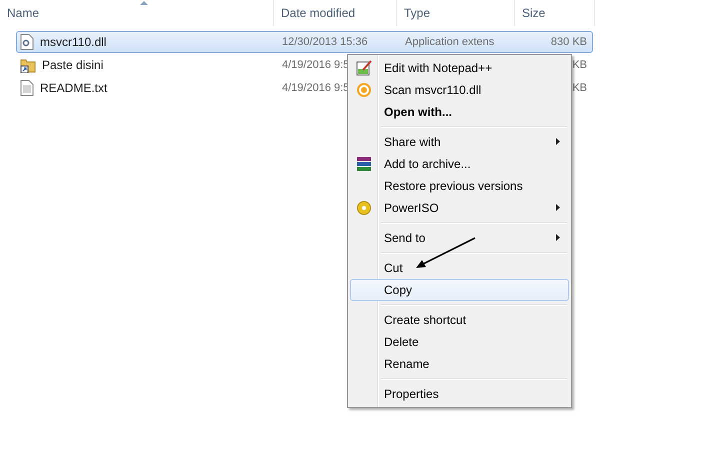  Describe the element at coordinates (459, 142) in the screenshot. I see `menu-item: Share with` at that location.